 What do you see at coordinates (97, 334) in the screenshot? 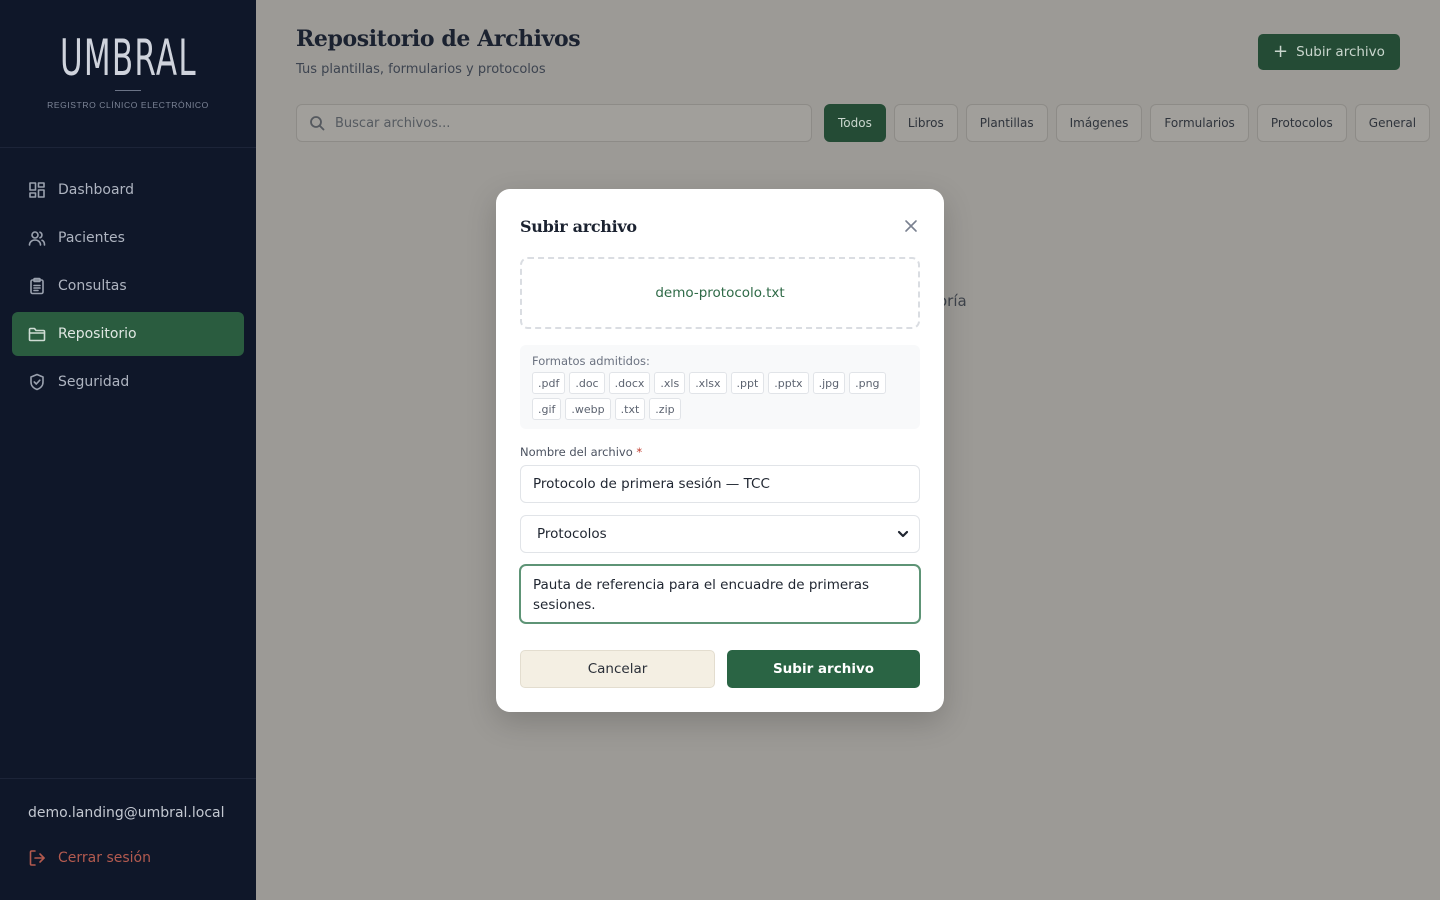
I see `sidebar-item-label: Repositorio` at bounding box center [97, 334].